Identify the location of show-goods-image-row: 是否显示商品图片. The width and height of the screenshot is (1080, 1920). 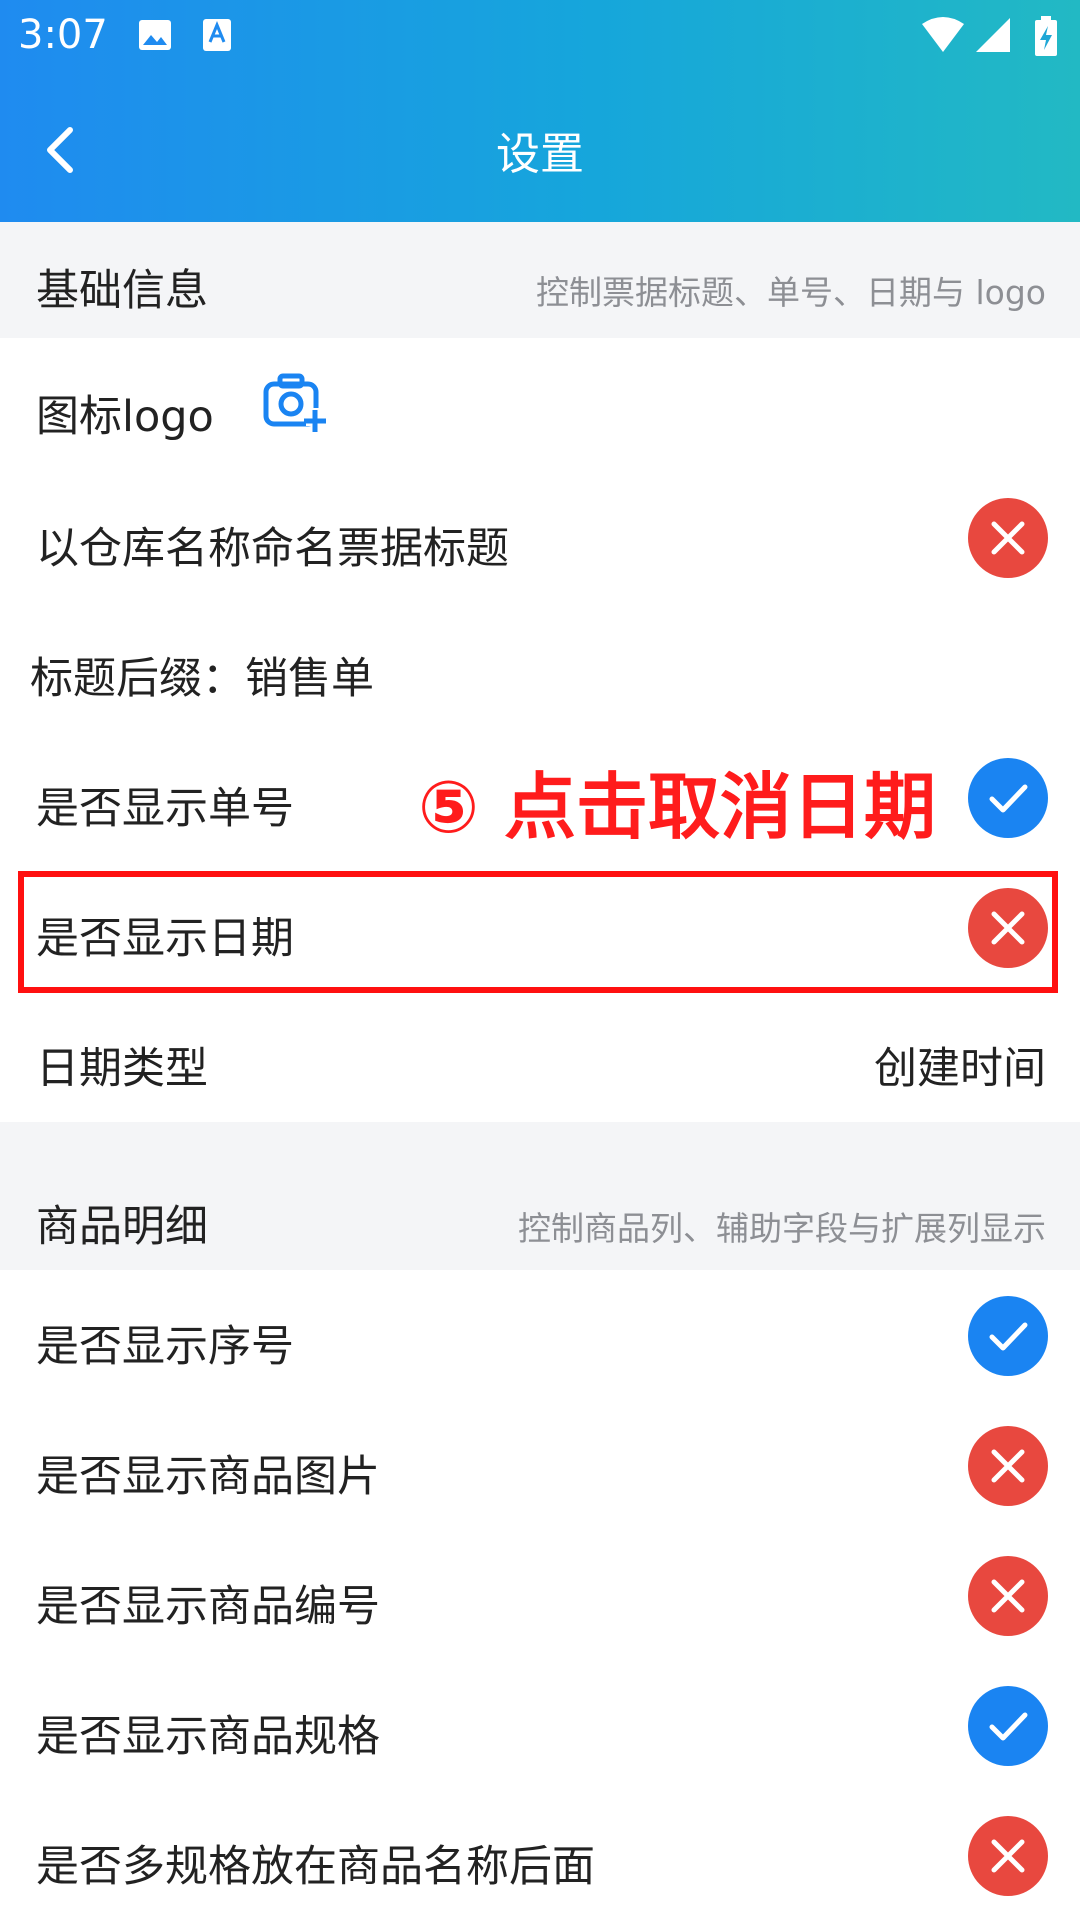
(540, 1465).